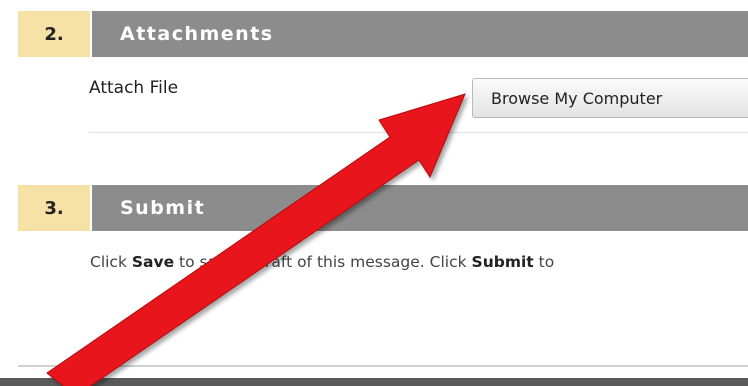  I want to click on section-title: Attachments, so click(197, 34).